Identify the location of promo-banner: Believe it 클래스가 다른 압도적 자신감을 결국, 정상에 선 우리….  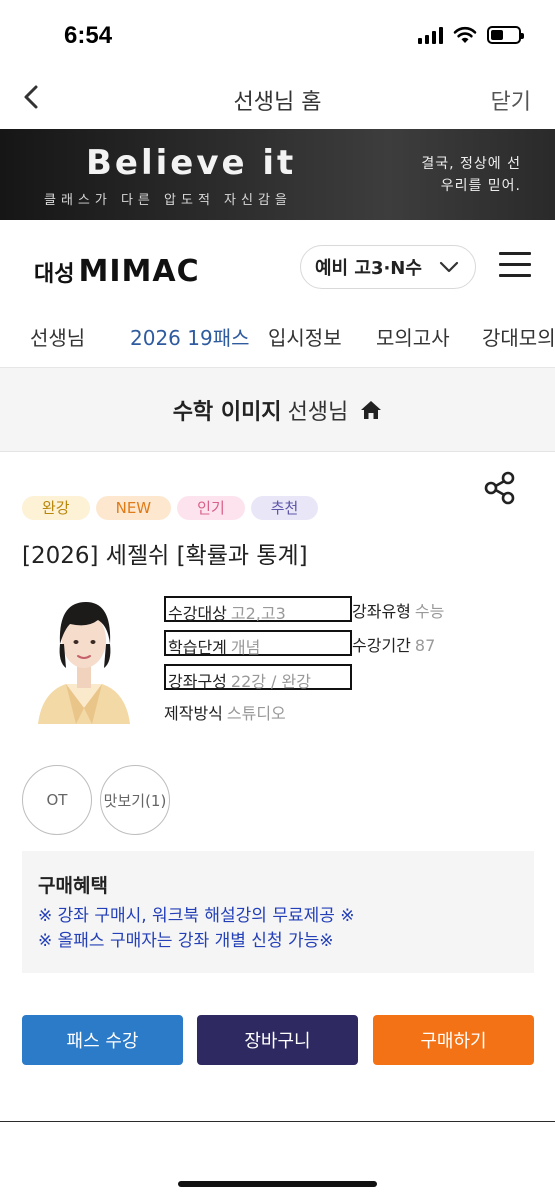
(277, 174).